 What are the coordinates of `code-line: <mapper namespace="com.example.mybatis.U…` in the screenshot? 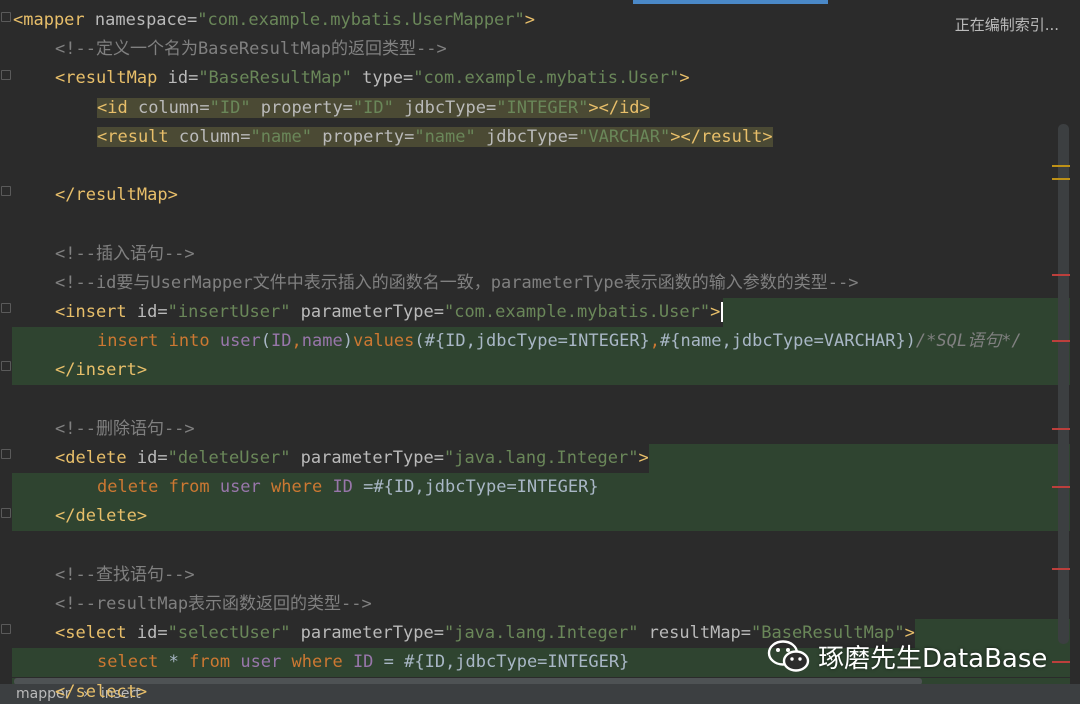 It's located at (267, 20).